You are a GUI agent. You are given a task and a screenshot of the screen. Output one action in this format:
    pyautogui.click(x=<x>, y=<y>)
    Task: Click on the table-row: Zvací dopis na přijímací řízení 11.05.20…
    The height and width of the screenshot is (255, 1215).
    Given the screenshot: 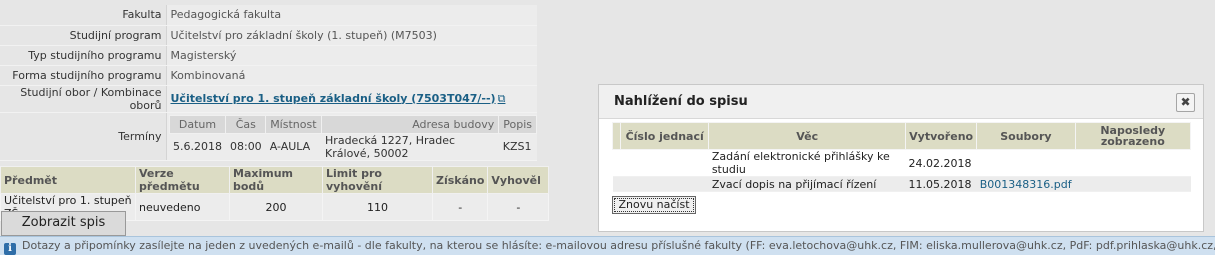 What is the action you would take?
    pyautogui.click(x=901, y=184)
    